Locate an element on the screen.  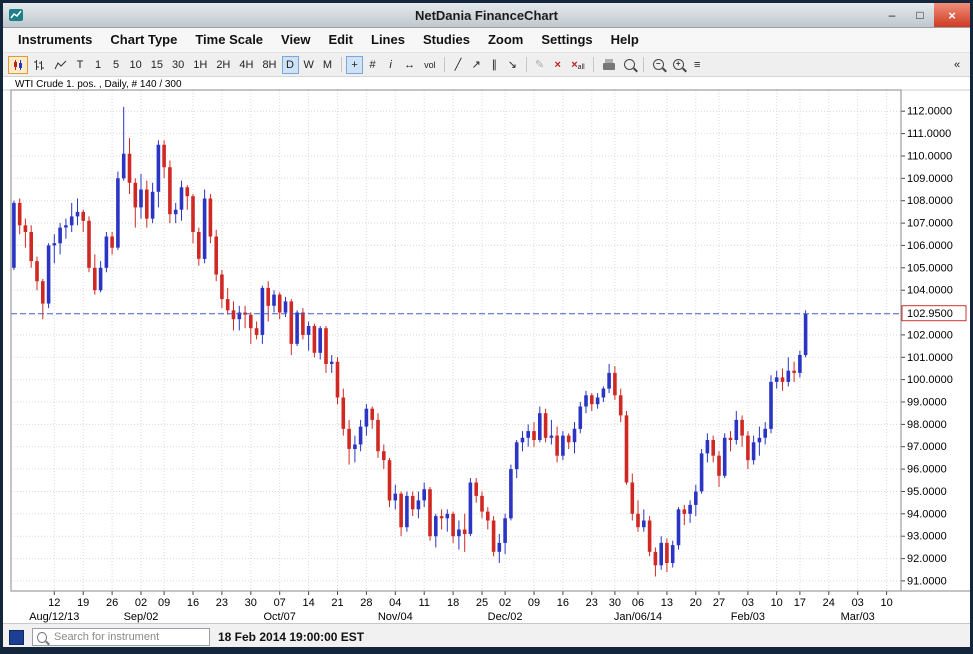
svg-text: 106.0000 is located at coordinates (930, 246).